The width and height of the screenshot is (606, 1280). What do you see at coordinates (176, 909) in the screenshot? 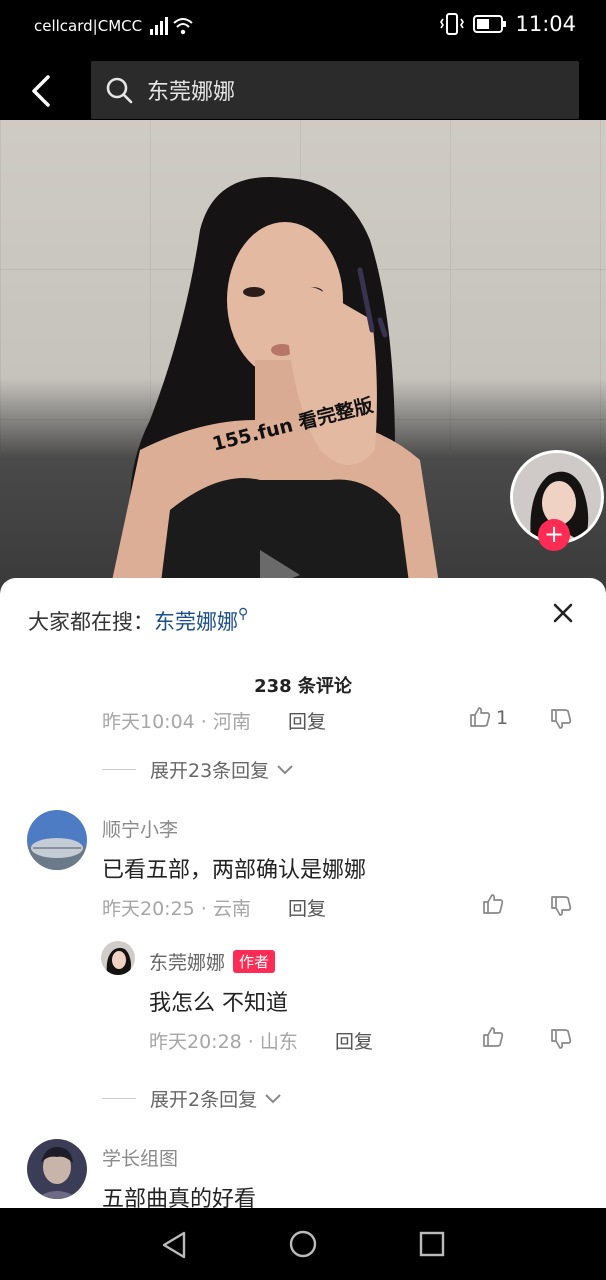
I see `comment-meta: 昨天20:25 · 云南` at bounding box center [176, 909].